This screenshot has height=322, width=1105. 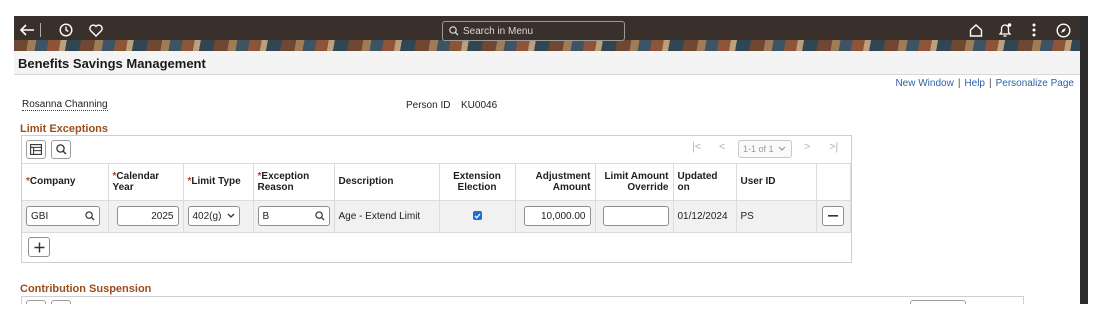 I want to click on limit-amount-override-input, so click(x=635, y=216).